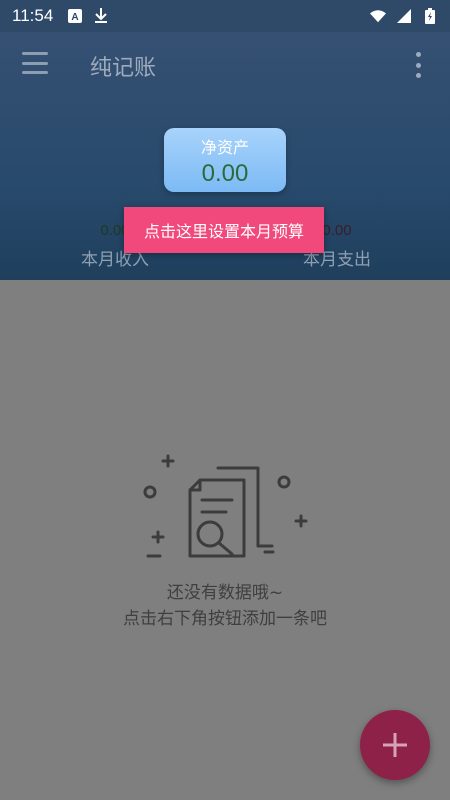 The image size is (450, 800). Describe the element at coordinates (224, 147) in the screenshot. I see `net-assets-label: 净资产` at that location.